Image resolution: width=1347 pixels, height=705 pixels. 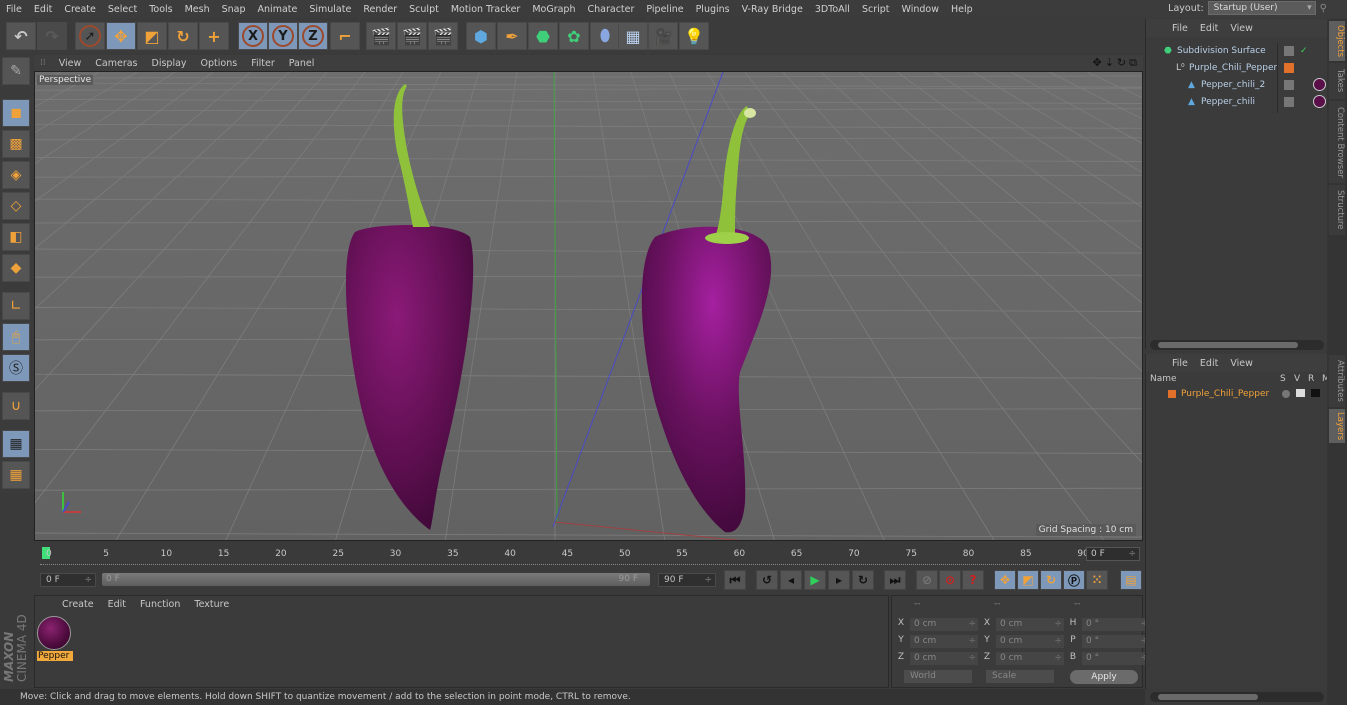 I want to click on object-menu-file: File, so click(x=1180, y=28).